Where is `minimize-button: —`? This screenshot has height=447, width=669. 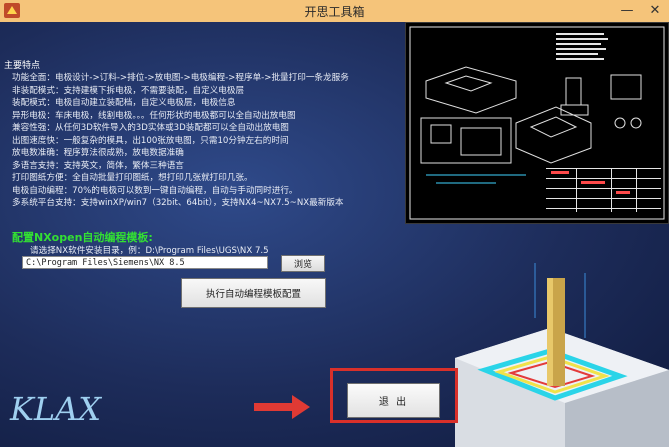 minimize-button: — is located at coordinates (627, 10).